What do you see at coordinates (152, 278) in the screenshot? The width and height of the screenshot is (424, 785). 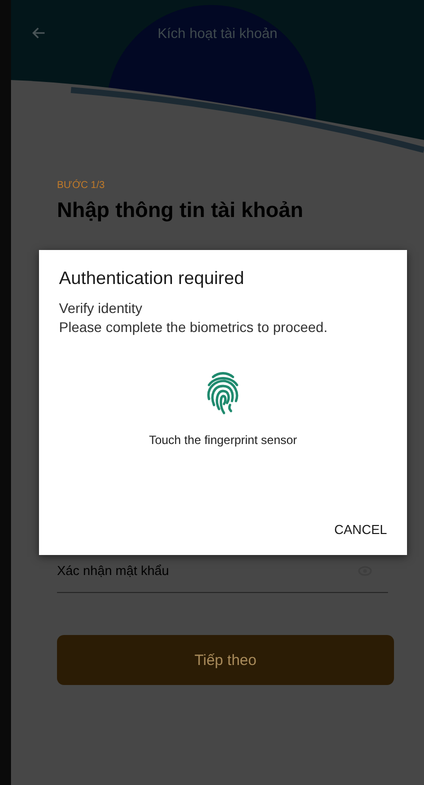 I see `dialog-title: Authentication required` at bounding box center [152, 278].